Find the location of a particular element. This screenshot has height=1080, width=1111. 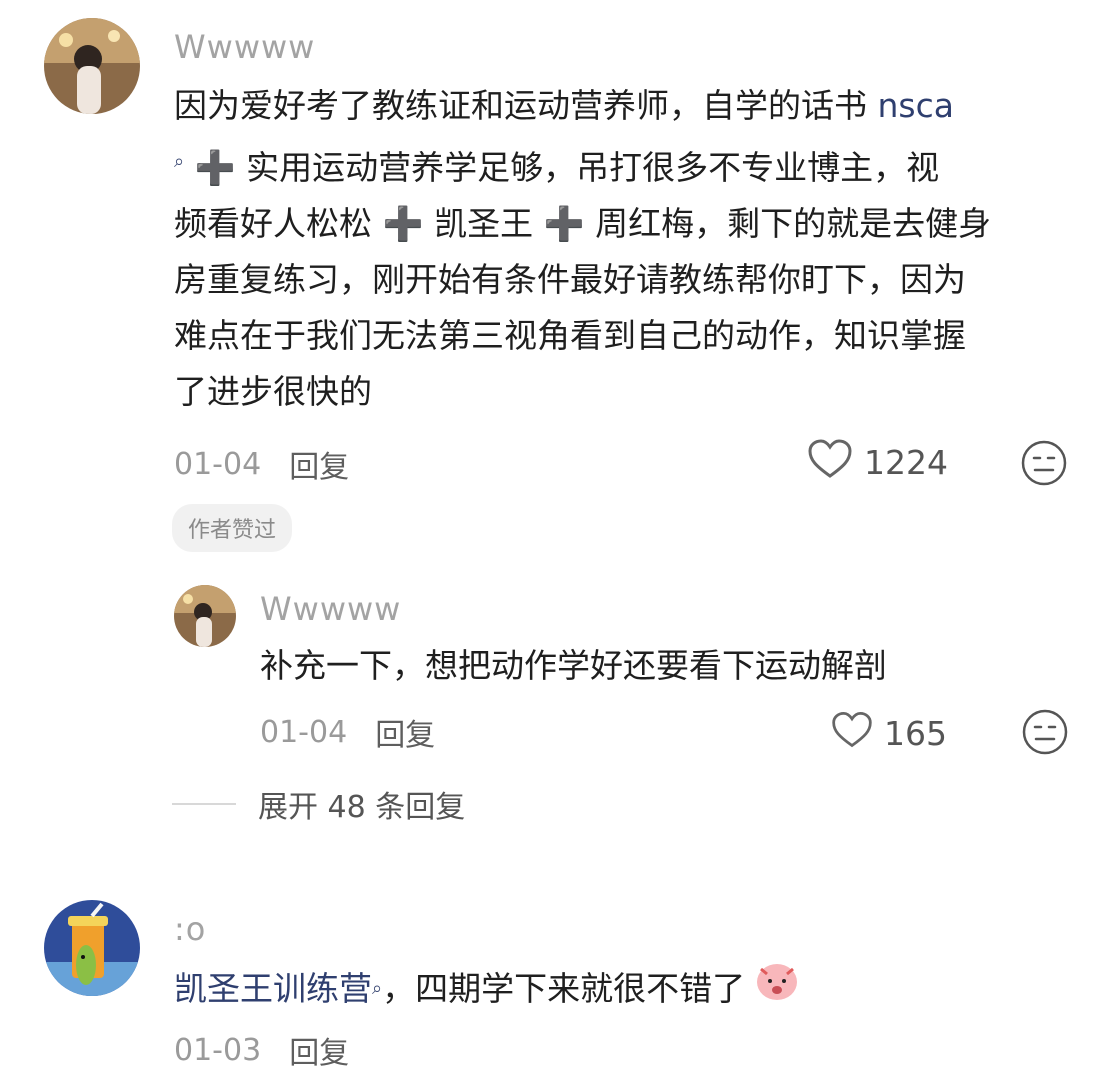

reply-avatar is located at coordinates (205, 616).